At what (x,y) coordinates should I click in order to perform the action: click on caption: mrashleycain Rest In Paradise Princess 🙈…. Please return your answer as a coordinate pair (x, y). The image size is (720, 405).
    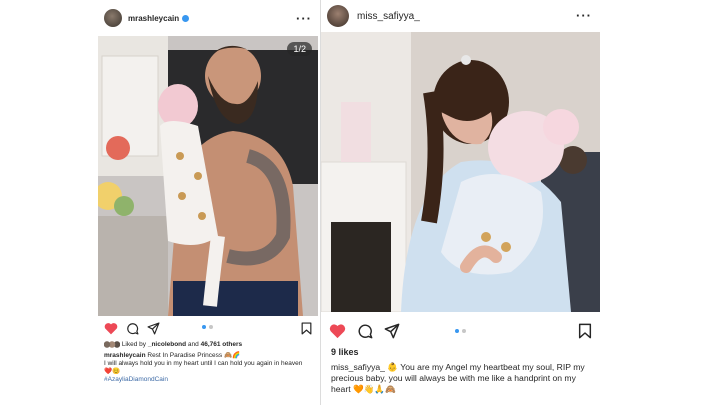
    Looking at the image, I should click on (208, 368).